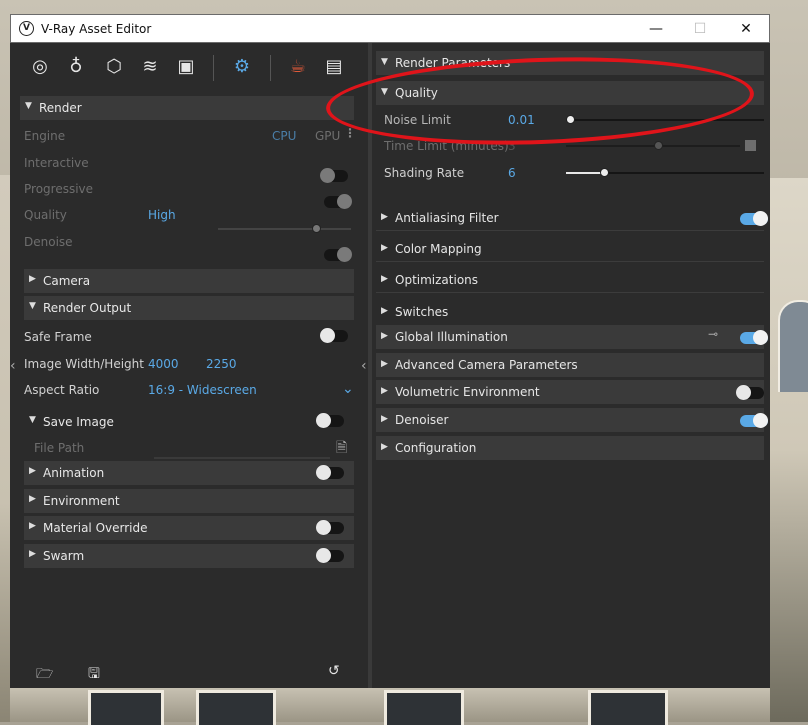 This screenshot has width=808, height=725. Describe the element at coordinates (570, 392) in the screenshot. I see `volumetric-environment-section: ▶ Volumetric Environment` at that location.